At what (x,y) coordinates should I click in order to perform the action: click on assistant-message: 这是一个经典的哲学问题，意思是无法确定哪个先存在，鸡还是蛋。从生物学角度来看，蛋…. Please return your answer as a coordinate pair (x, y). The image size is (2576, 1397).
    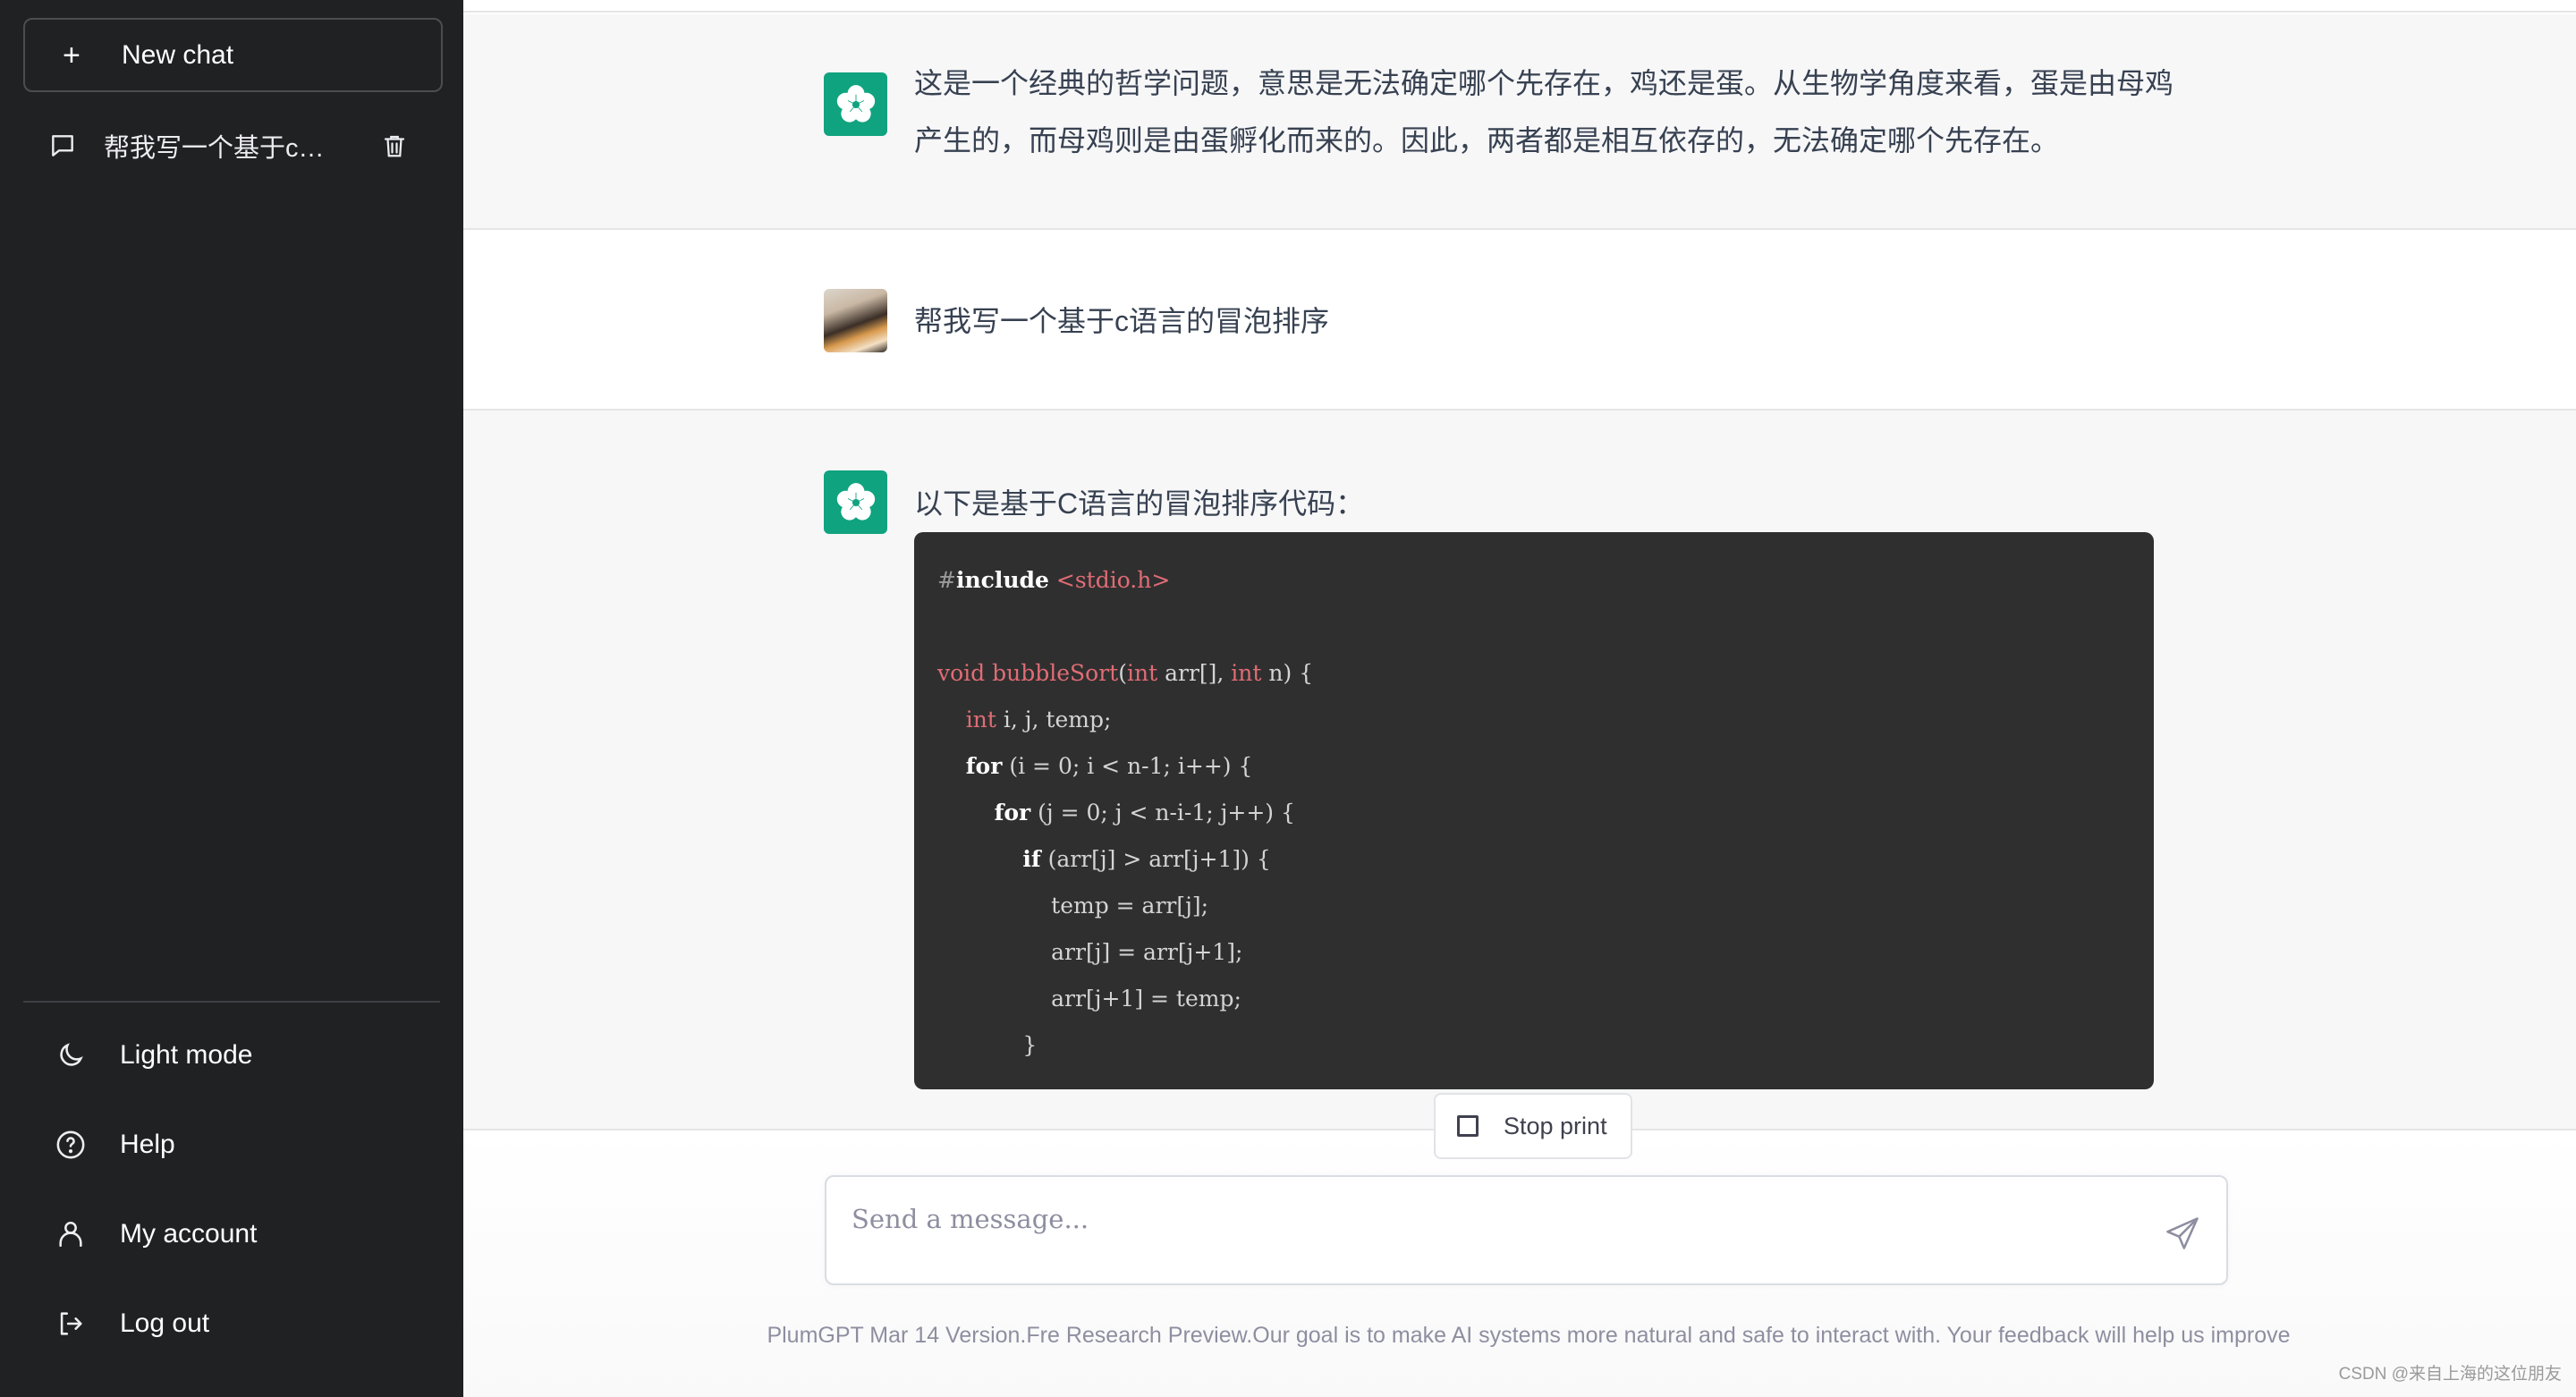
    Looking at the image, I should click on (1519, 122).